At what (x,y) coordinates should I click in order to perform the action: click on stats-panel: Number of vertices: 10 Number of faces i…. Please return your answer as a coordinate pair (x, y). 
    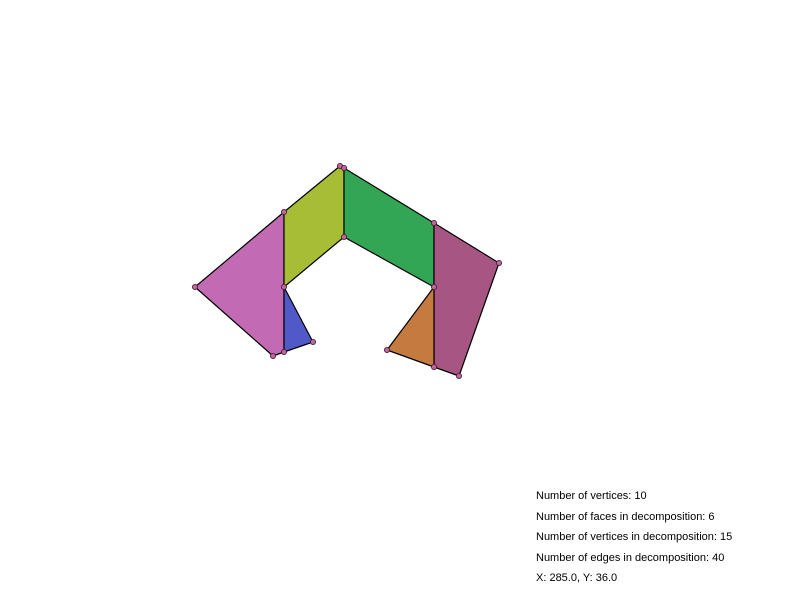
    Looking at the image, I should click on (634, 537).